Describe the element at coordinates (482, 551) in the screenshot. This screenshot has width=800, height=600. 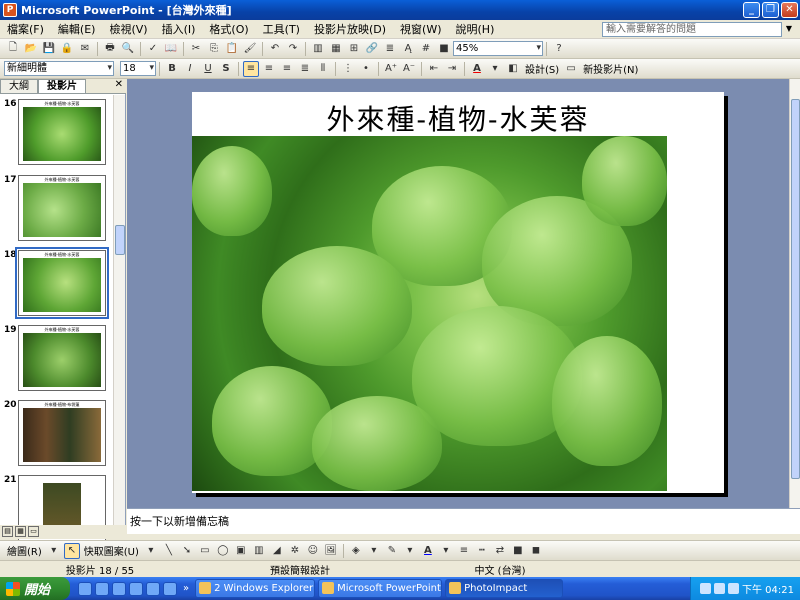
I see `dash-style-icon: ┅` at that location.